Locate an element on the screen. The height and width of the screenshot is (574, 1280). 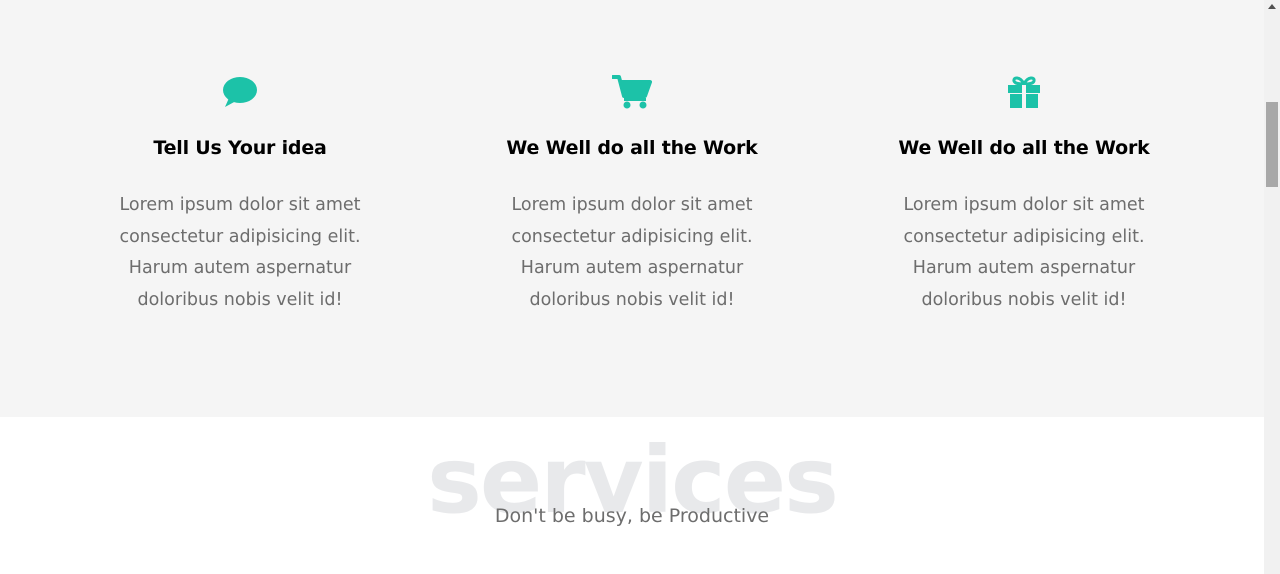
scroll-up-arrow-icon is located at coordinates (1272, 6).